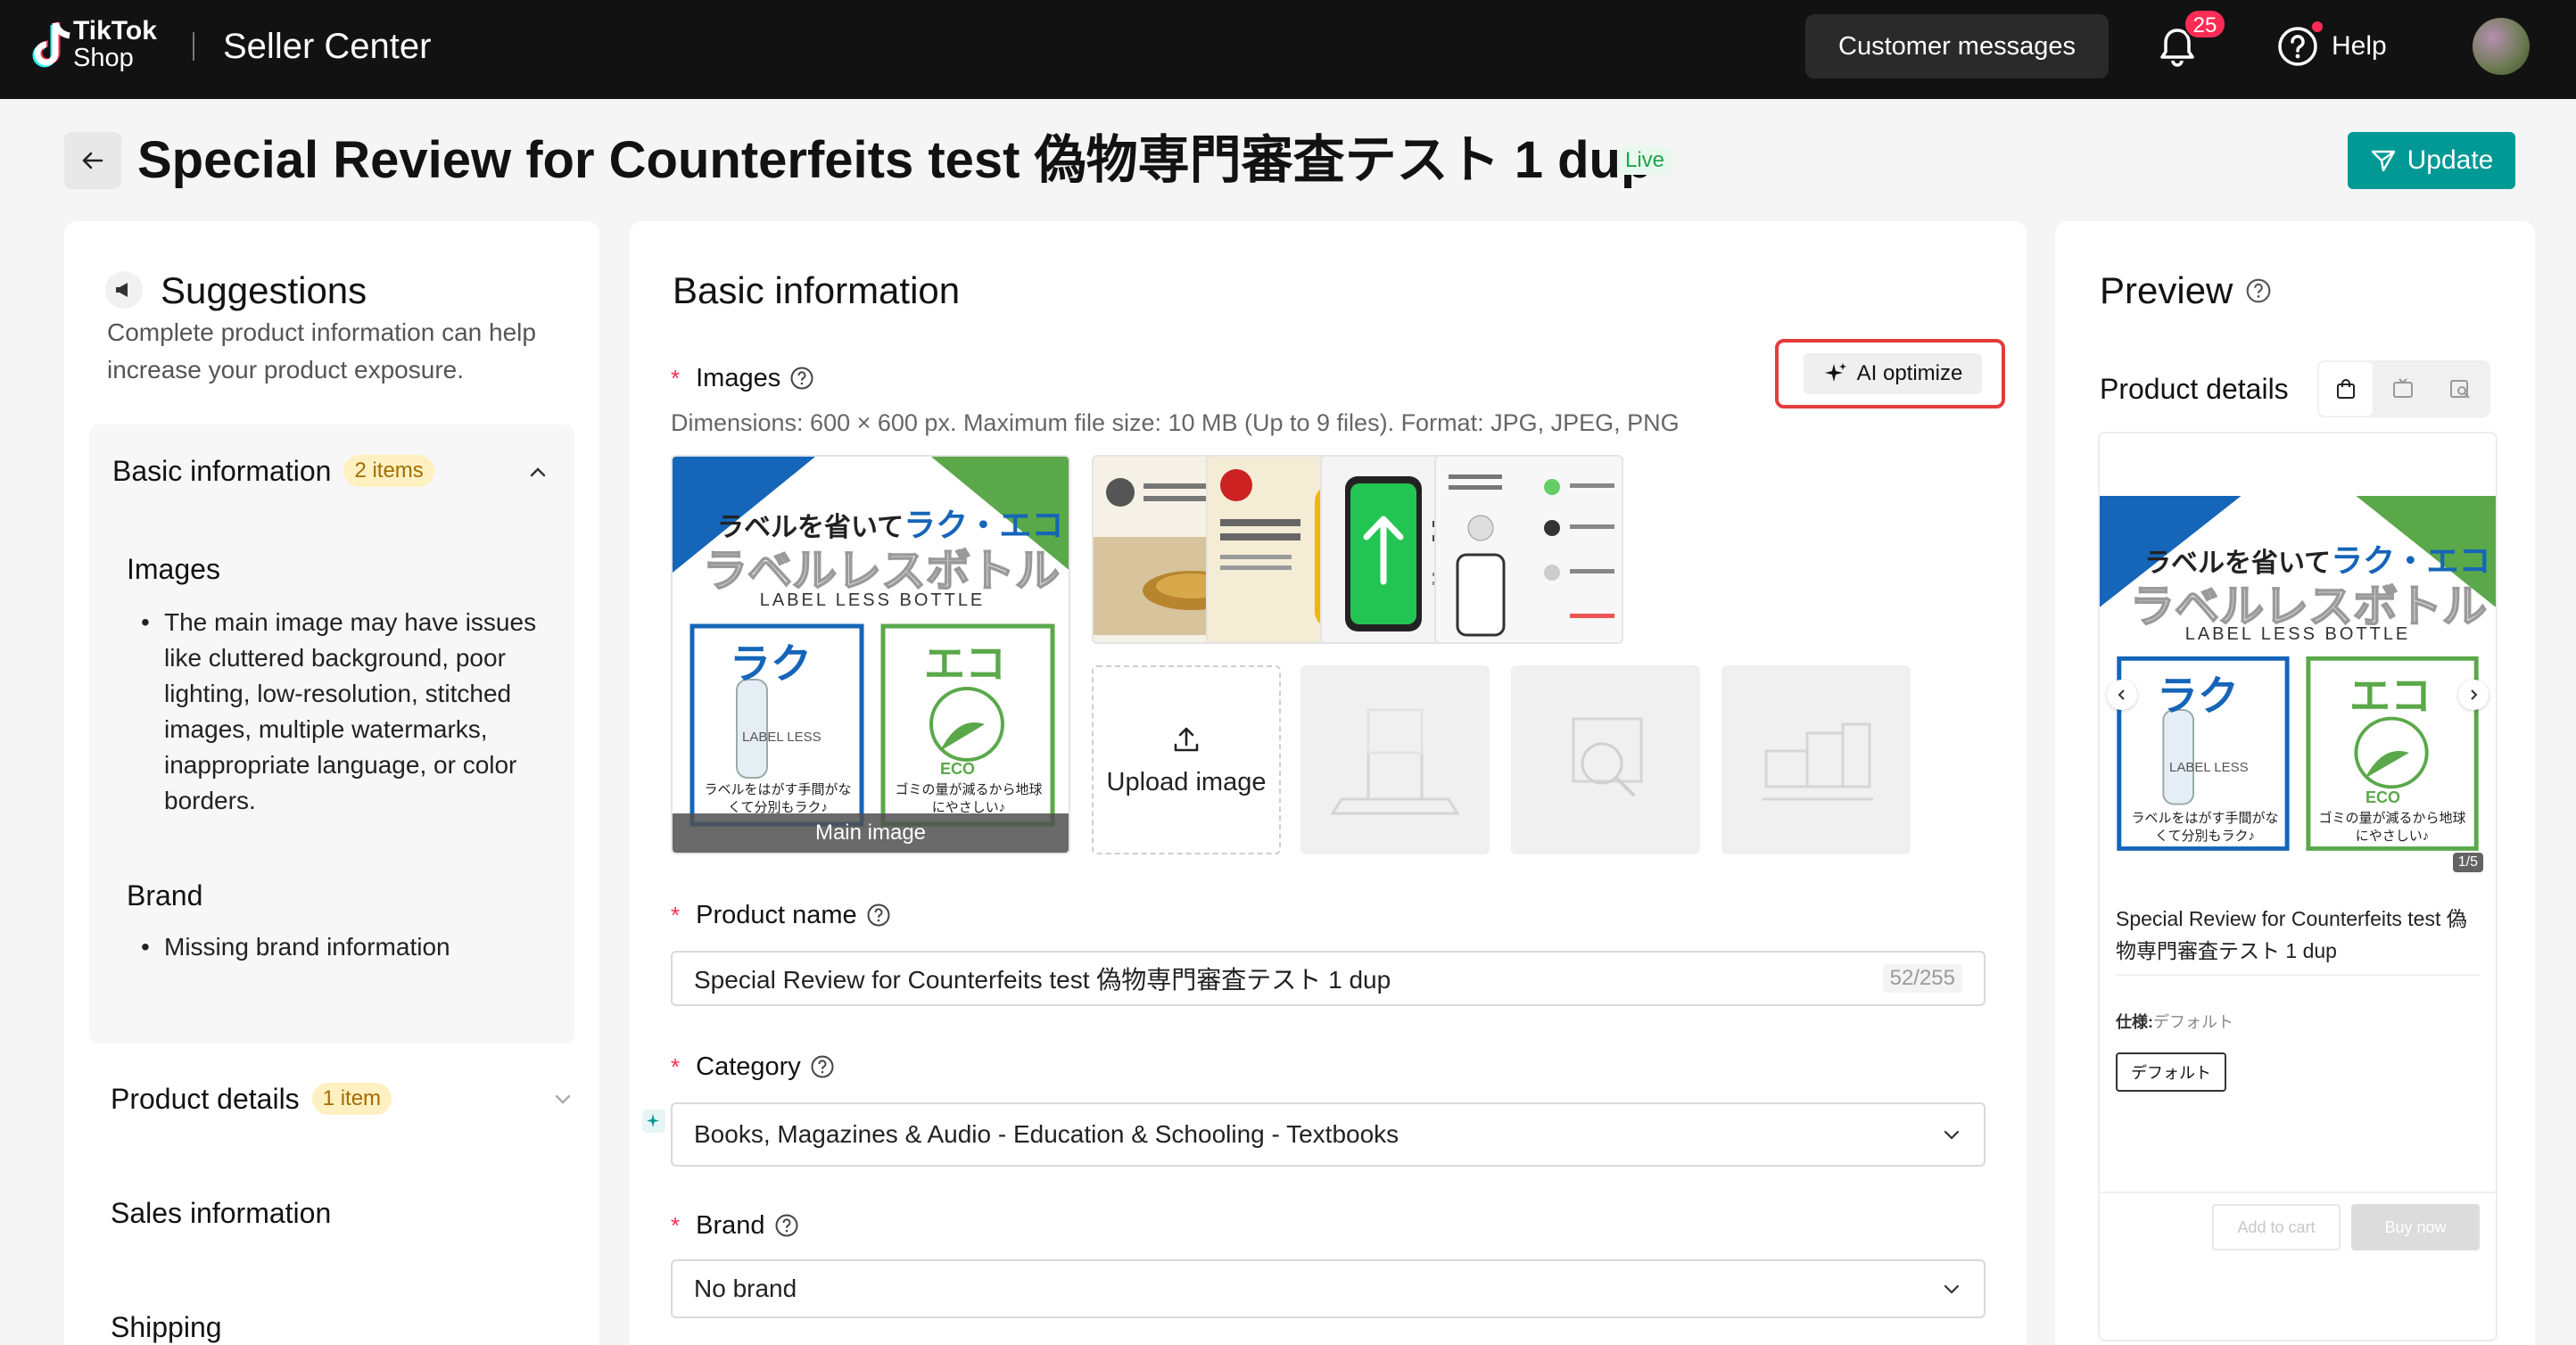 The height and width of the screenshot is (1345, 2576). What do you see at coordinates (194, 46) in the screenshot?
I see `header-divider` at bounding box center [194, 46].